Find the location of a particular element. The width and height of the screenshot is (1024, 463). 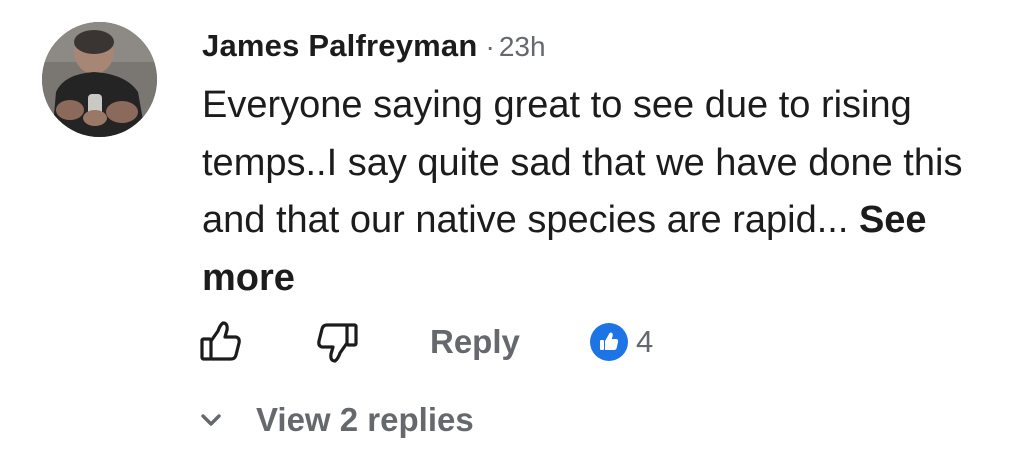

comment-actions: Reply 4 is located at coordinates (508, 342).